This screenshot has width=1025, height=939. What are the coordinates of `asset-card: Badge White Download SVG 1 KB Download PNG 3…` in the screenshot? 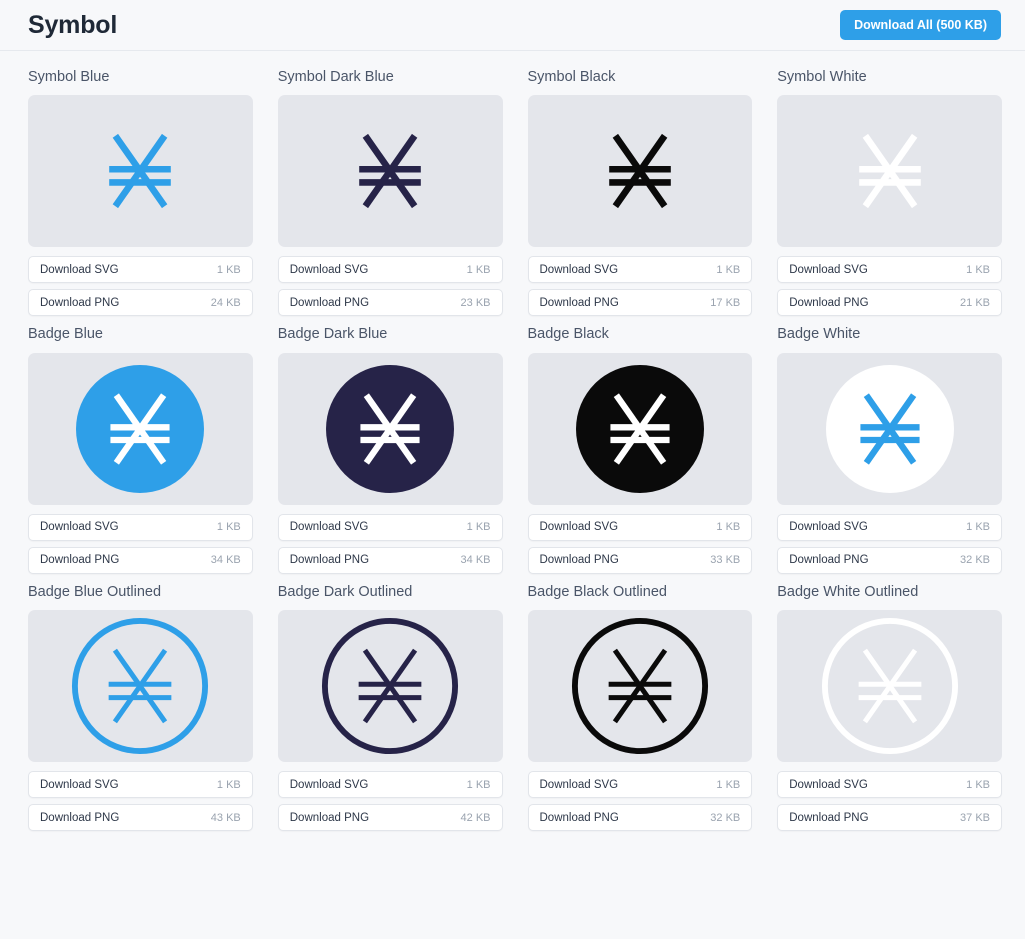 It's located at (889, 450).